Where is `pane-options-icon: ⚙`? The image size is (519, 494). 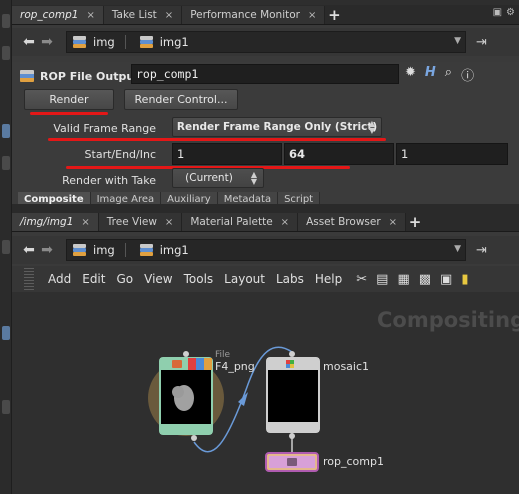
pane-options-icon: ⚙ is located at coordinates (510, 12).